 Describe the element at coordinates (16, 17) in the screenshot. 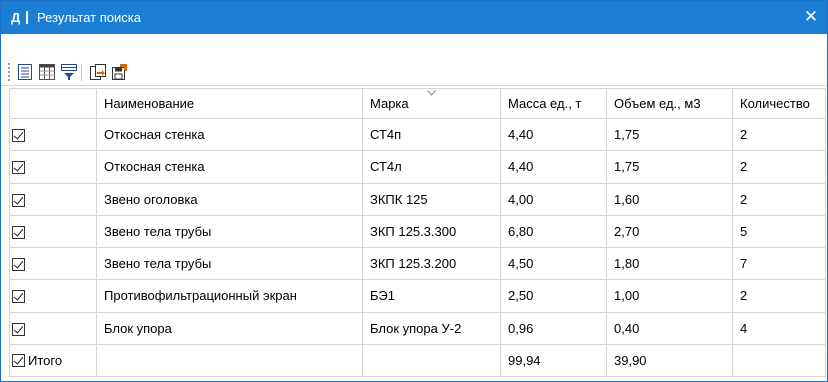

I see `app-icon-letter: Д` at that location.